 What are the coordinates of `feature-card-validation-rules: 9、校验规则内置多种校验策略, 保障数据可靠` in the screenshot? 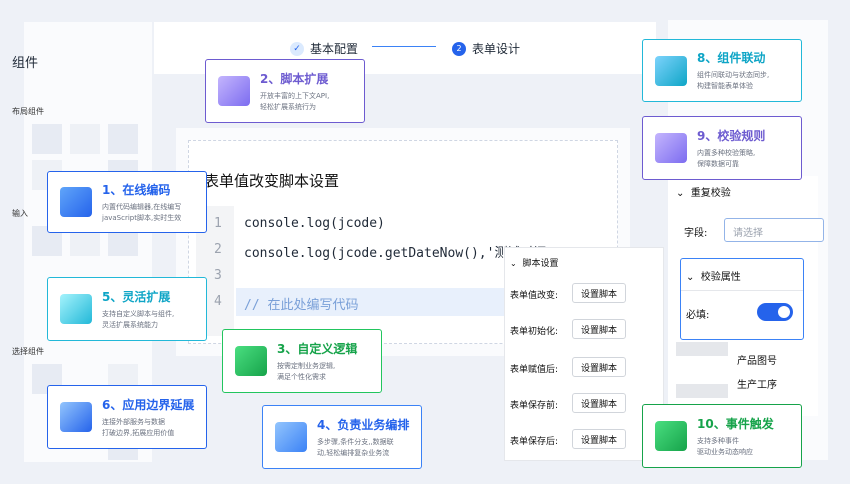 It's located at (722, 148).